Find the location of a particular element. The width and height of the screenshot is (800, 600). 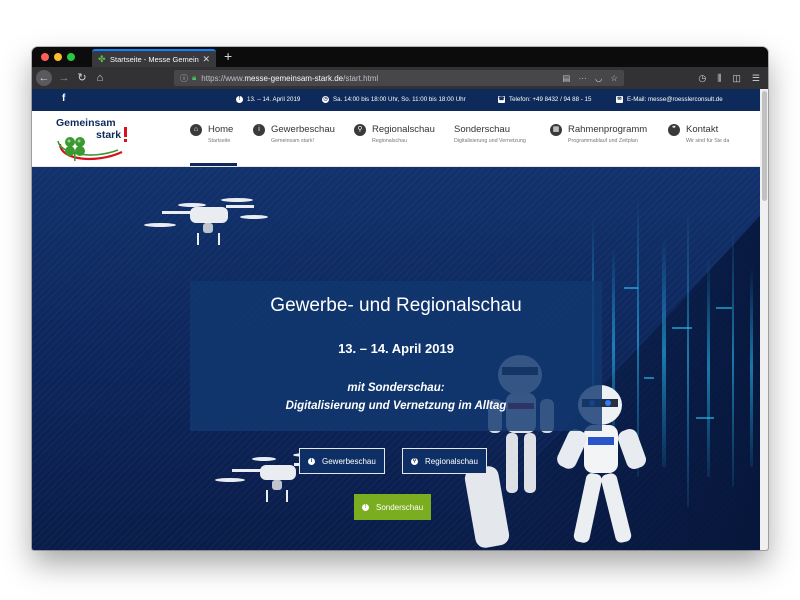

nav-active-indicator is located at coordinates (213, 164).